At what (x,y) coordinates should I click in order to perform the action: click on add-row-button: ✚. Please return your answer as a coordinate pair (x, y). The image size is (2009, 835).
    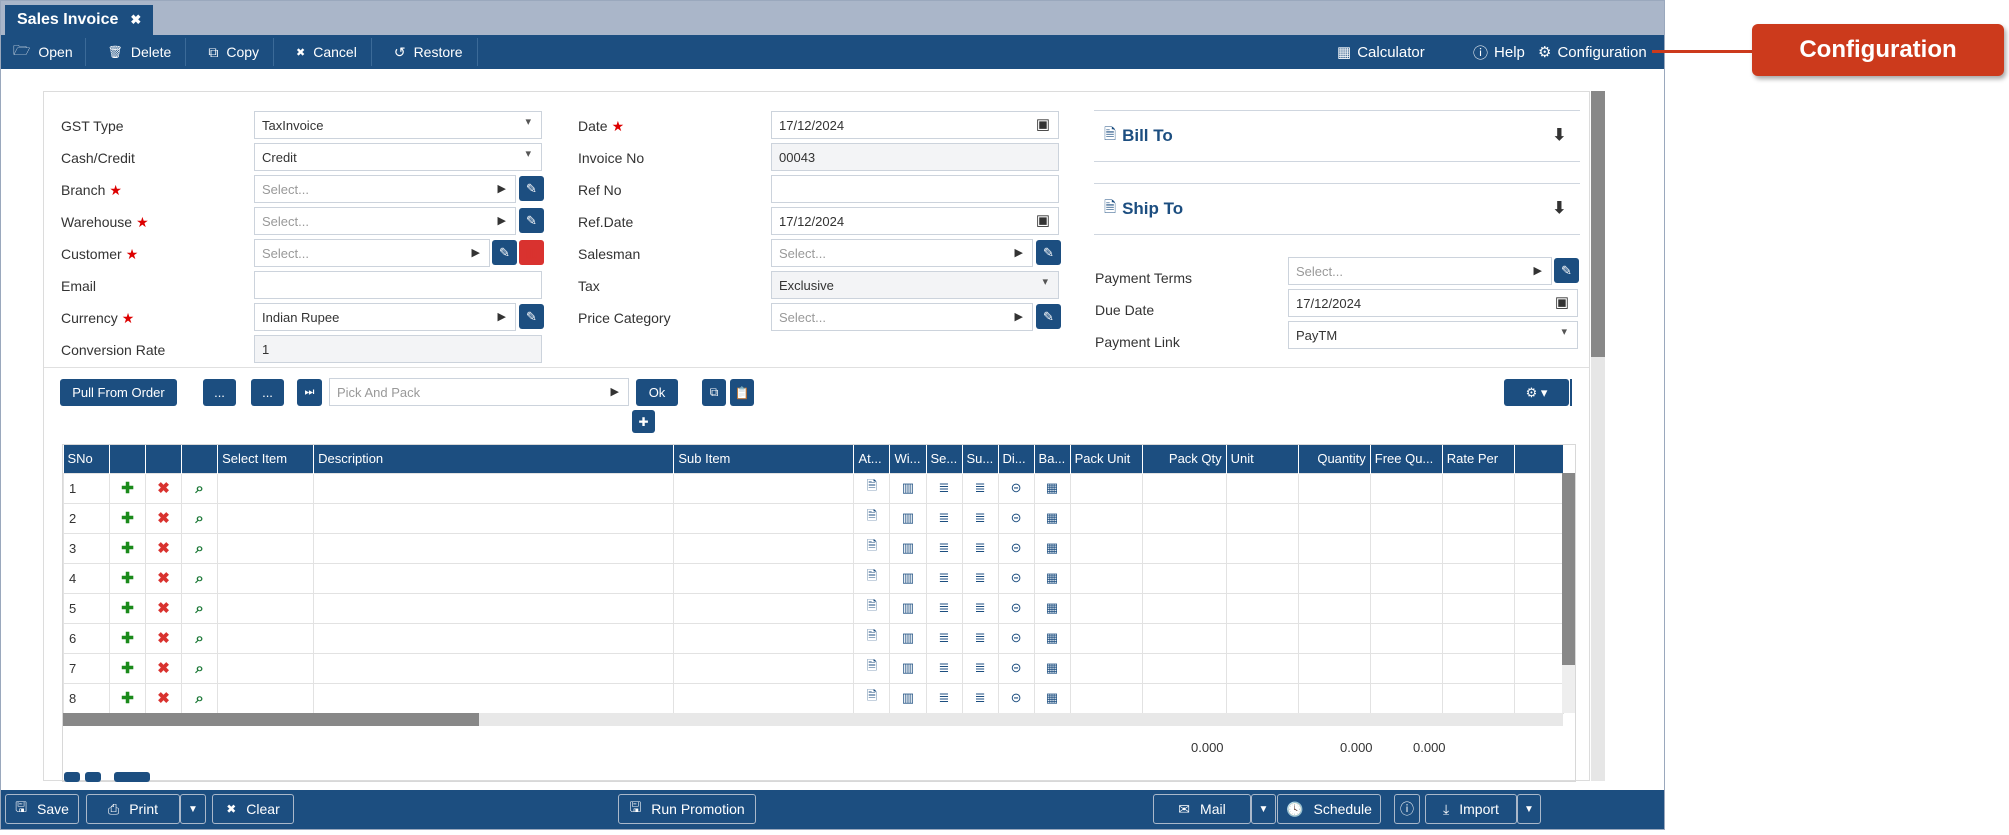
    Looking at the image, I should click on (643, 421).